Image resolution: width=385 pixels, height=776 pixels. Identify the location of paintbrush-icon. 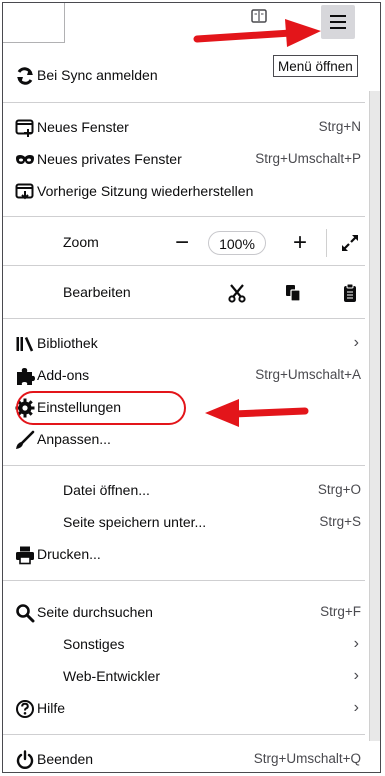
(25, 439).